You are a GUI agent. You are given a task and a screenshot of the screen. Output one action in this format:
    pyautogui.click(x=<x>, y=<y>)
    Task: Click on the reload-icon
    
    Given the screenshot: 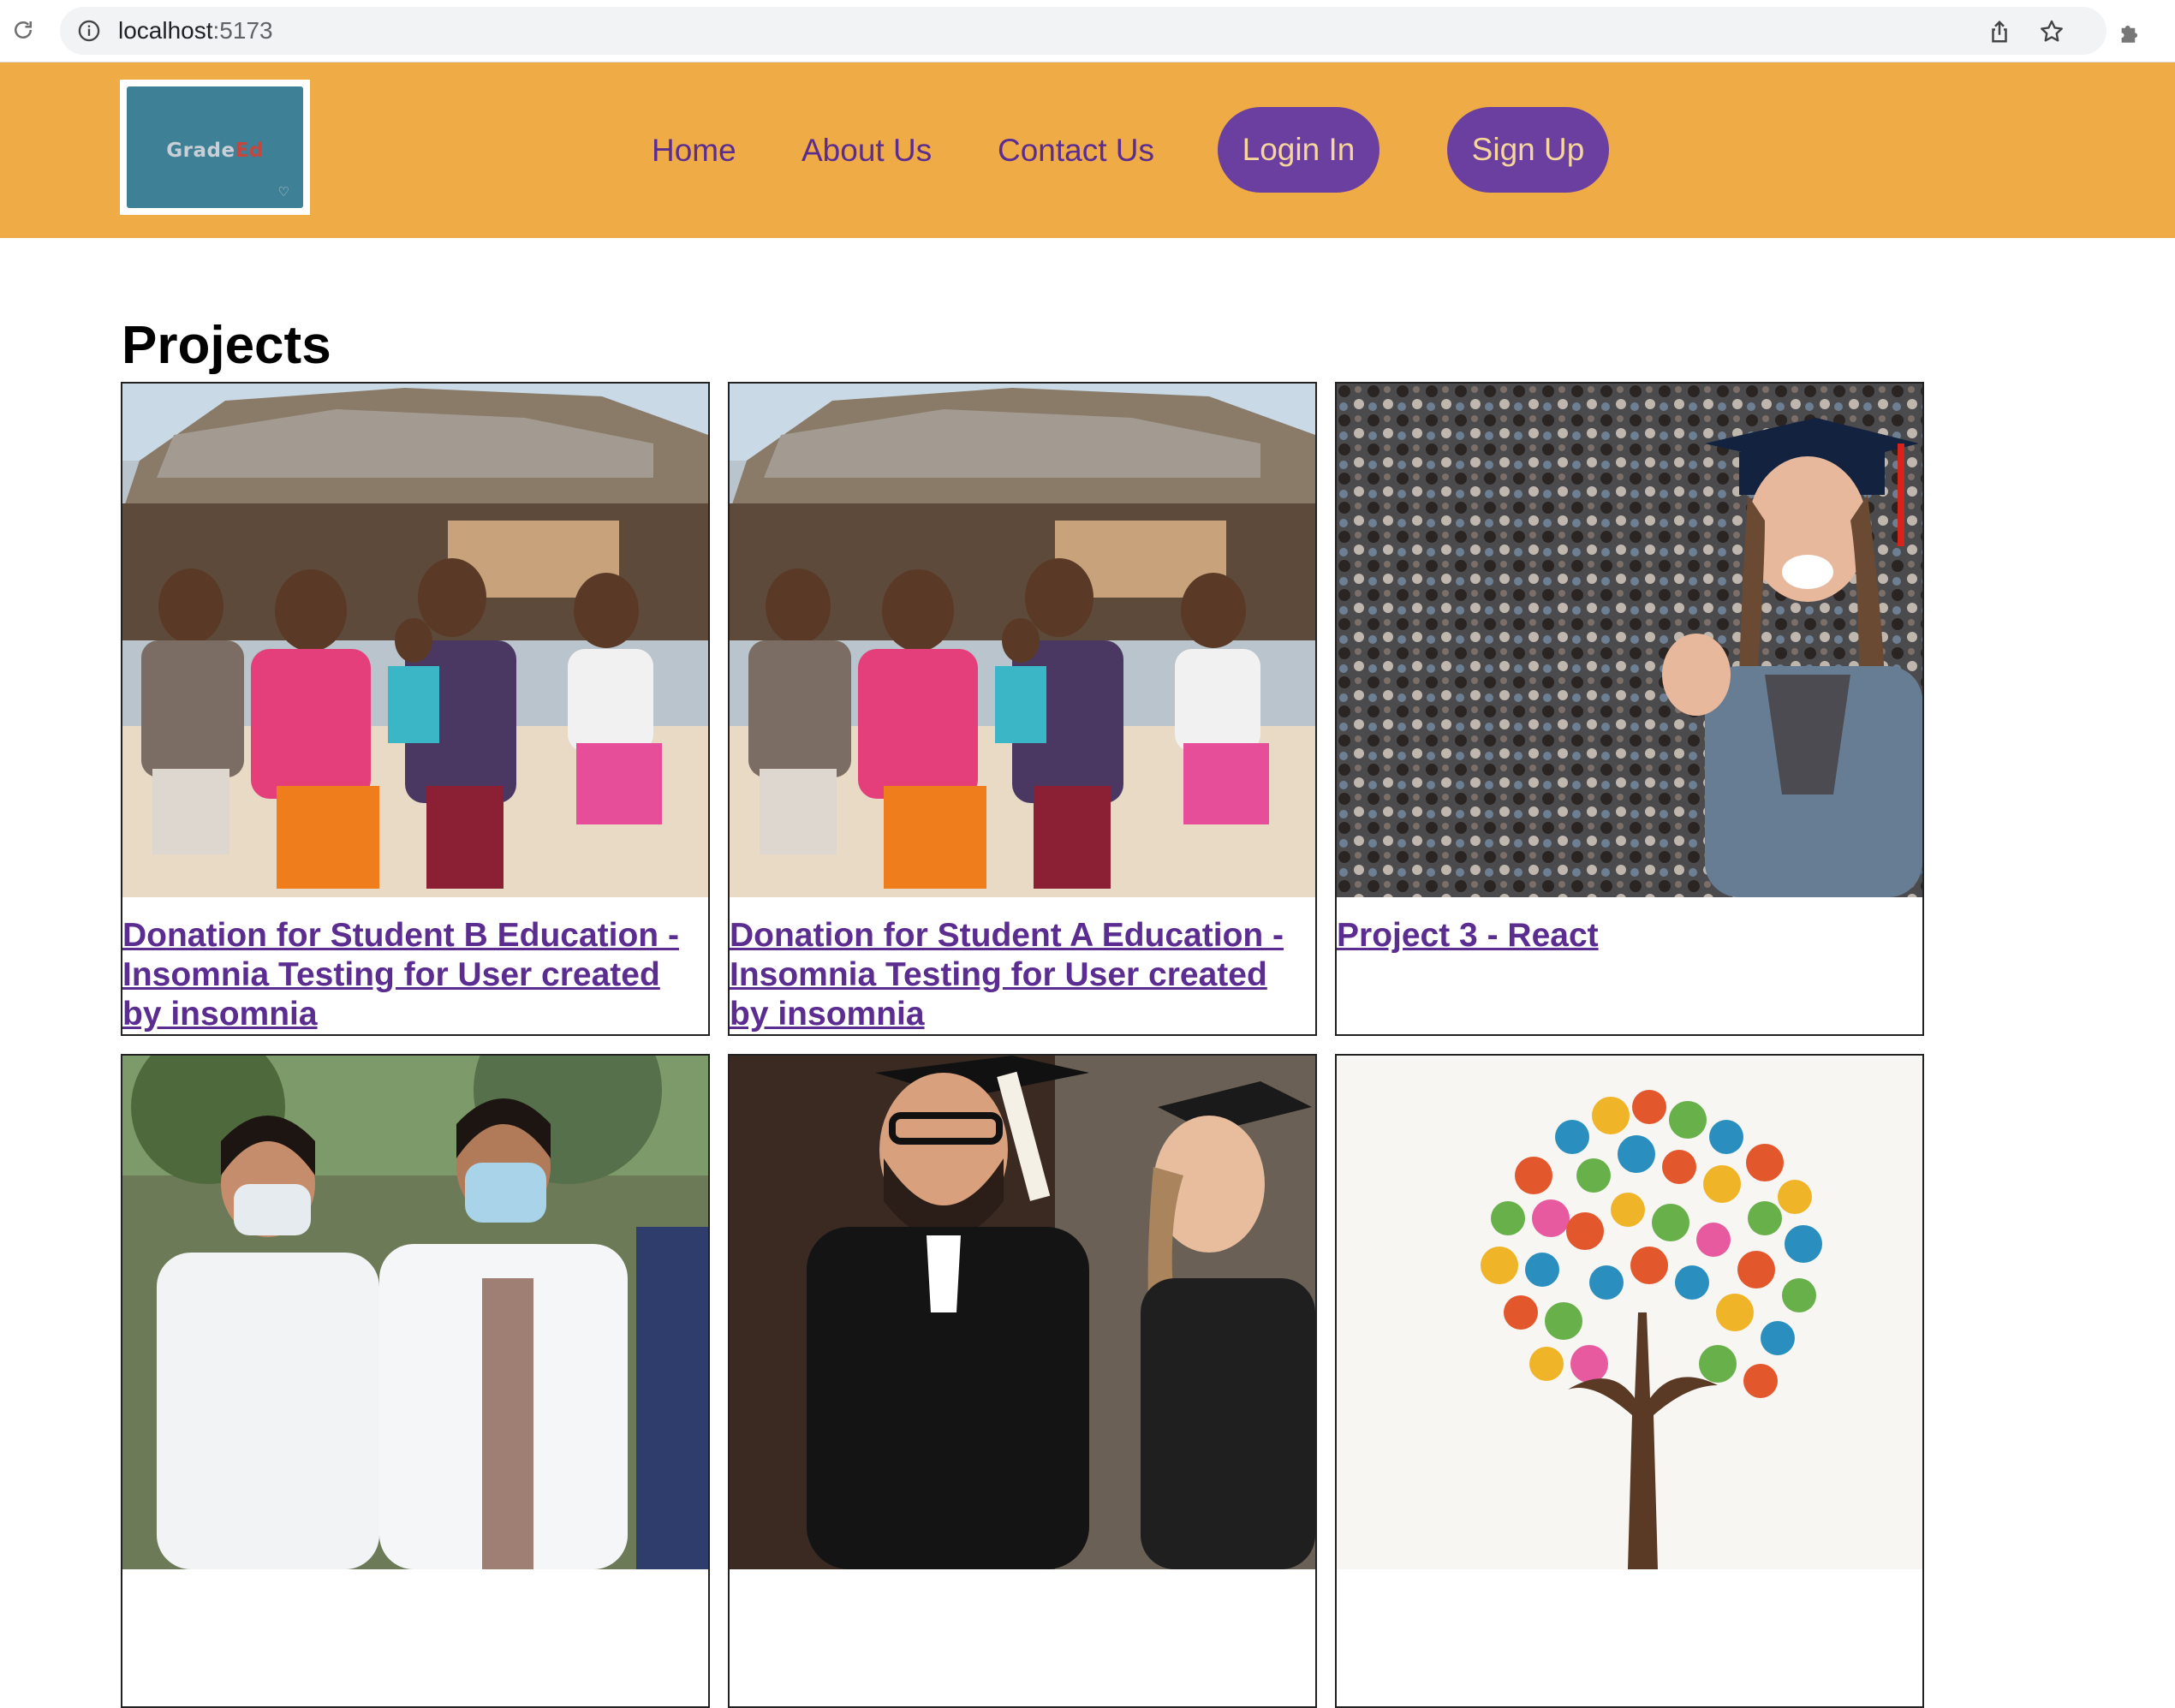 What is the action you would take?
    pyautogui.click(x=23, y=30)
    